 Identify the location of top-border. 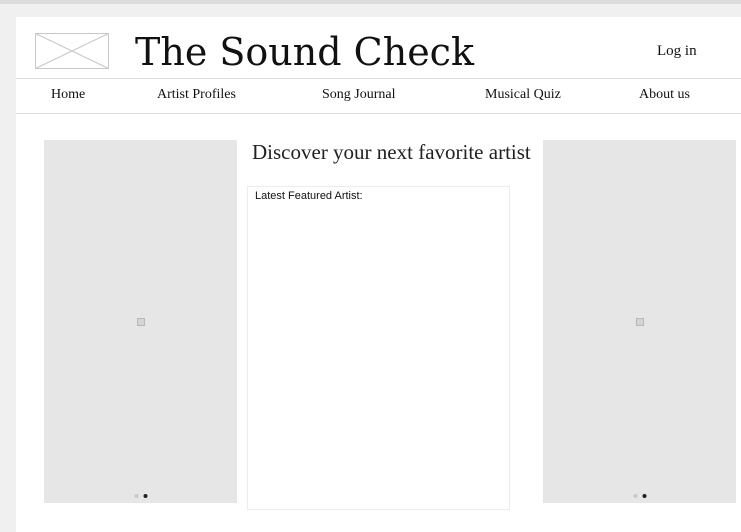
(370, 2).